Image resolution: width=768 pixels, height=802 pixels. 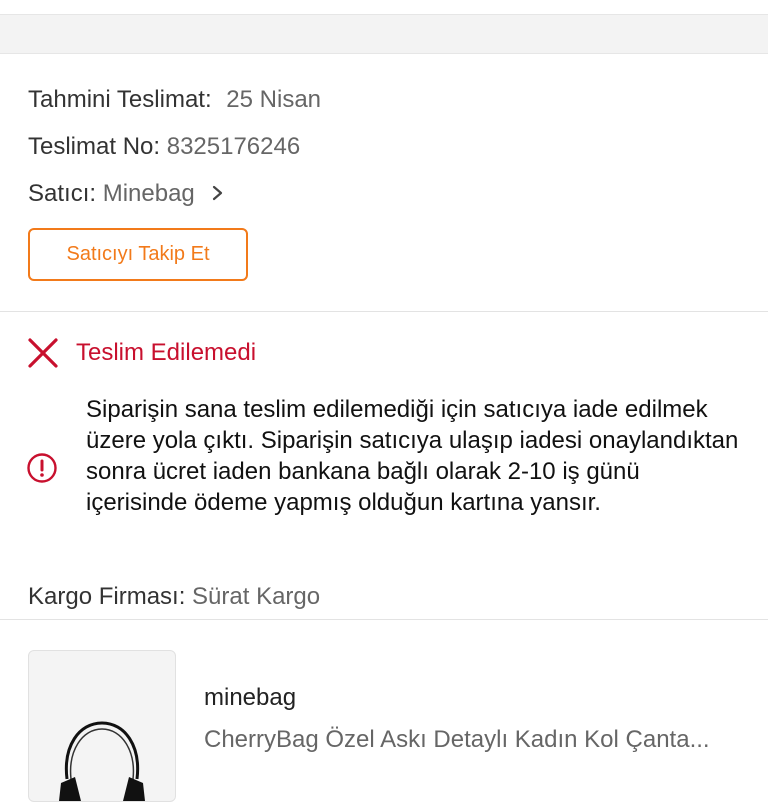 What do you see at coordinates (384, 34) in the screenshot?
I see `section-divider` at bounding box center [384, 34].